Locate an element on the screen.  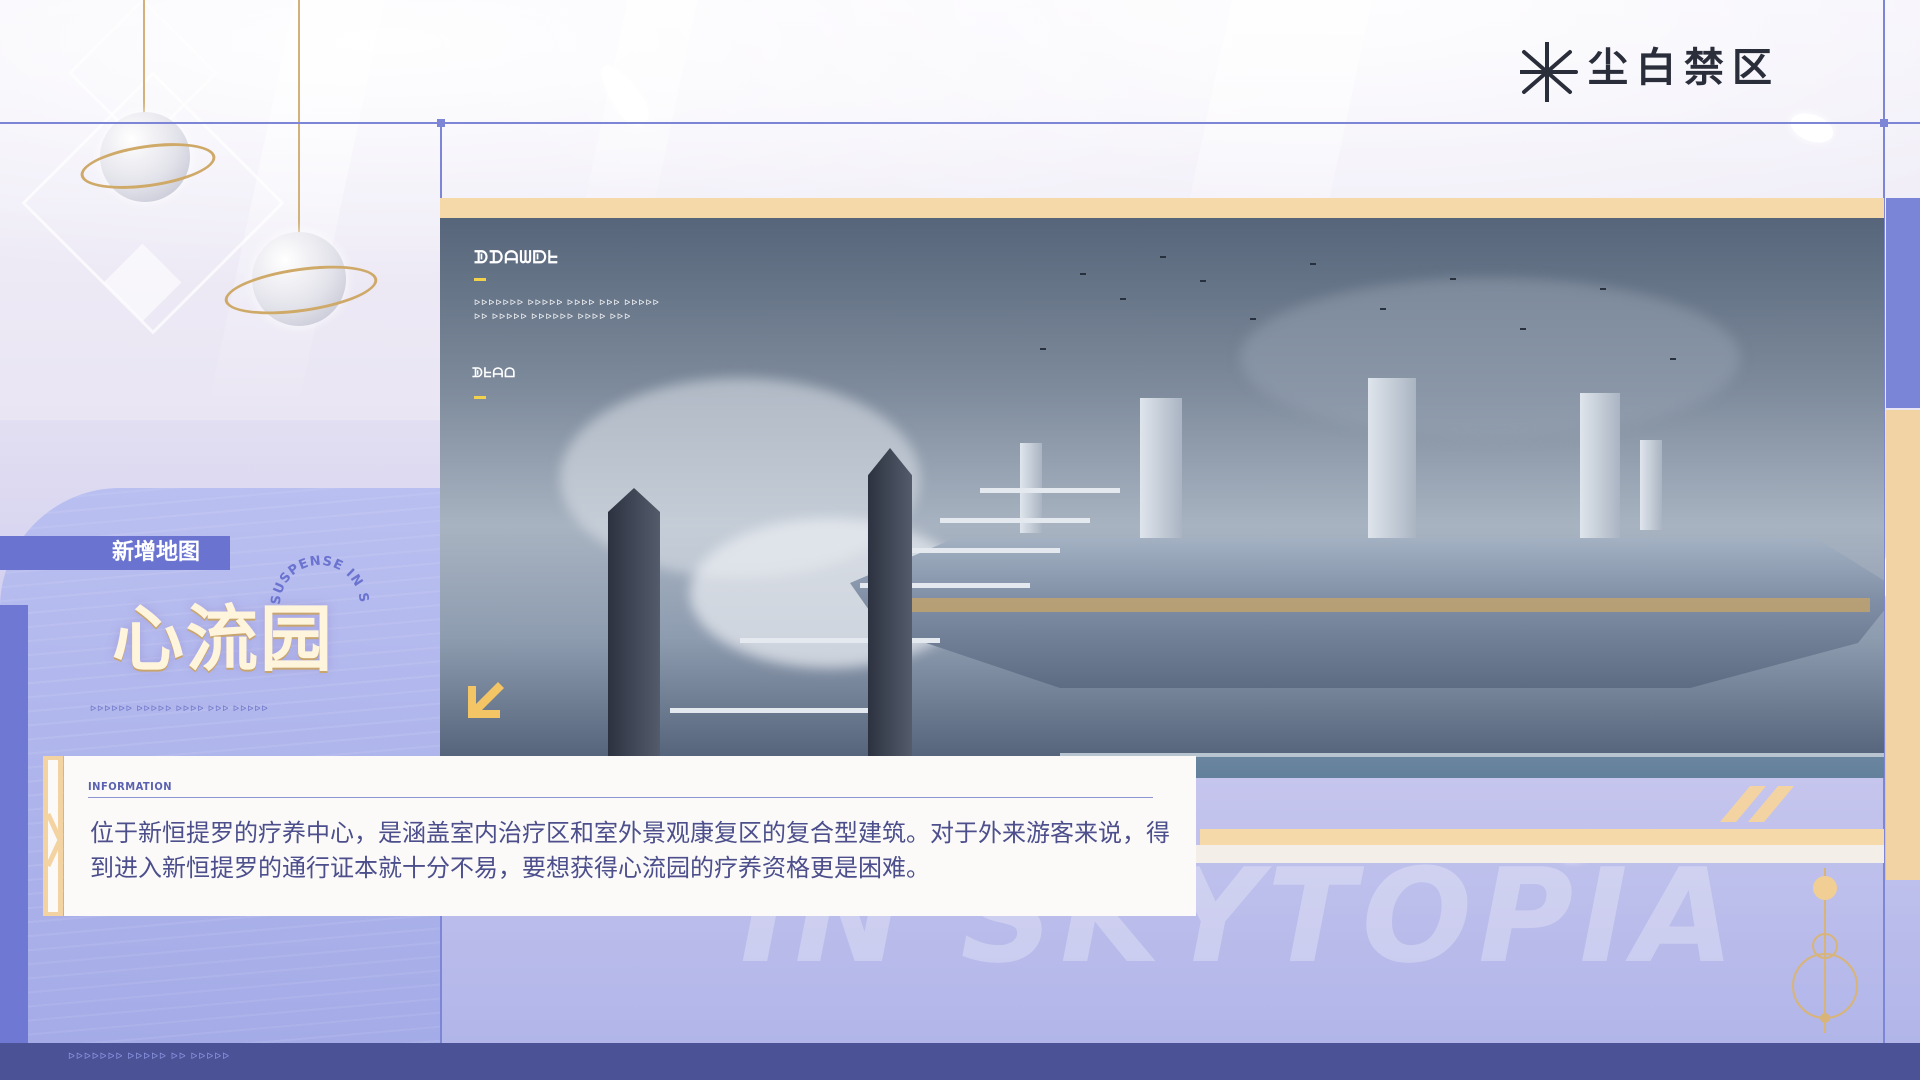
screenshot-frame-top is located at coordinates (1162, 208).